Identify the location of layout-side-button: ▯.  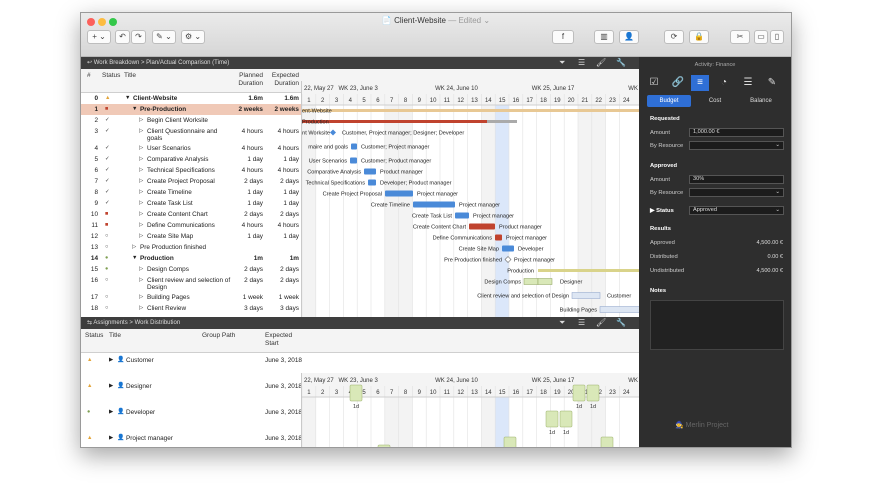
(777, 37).